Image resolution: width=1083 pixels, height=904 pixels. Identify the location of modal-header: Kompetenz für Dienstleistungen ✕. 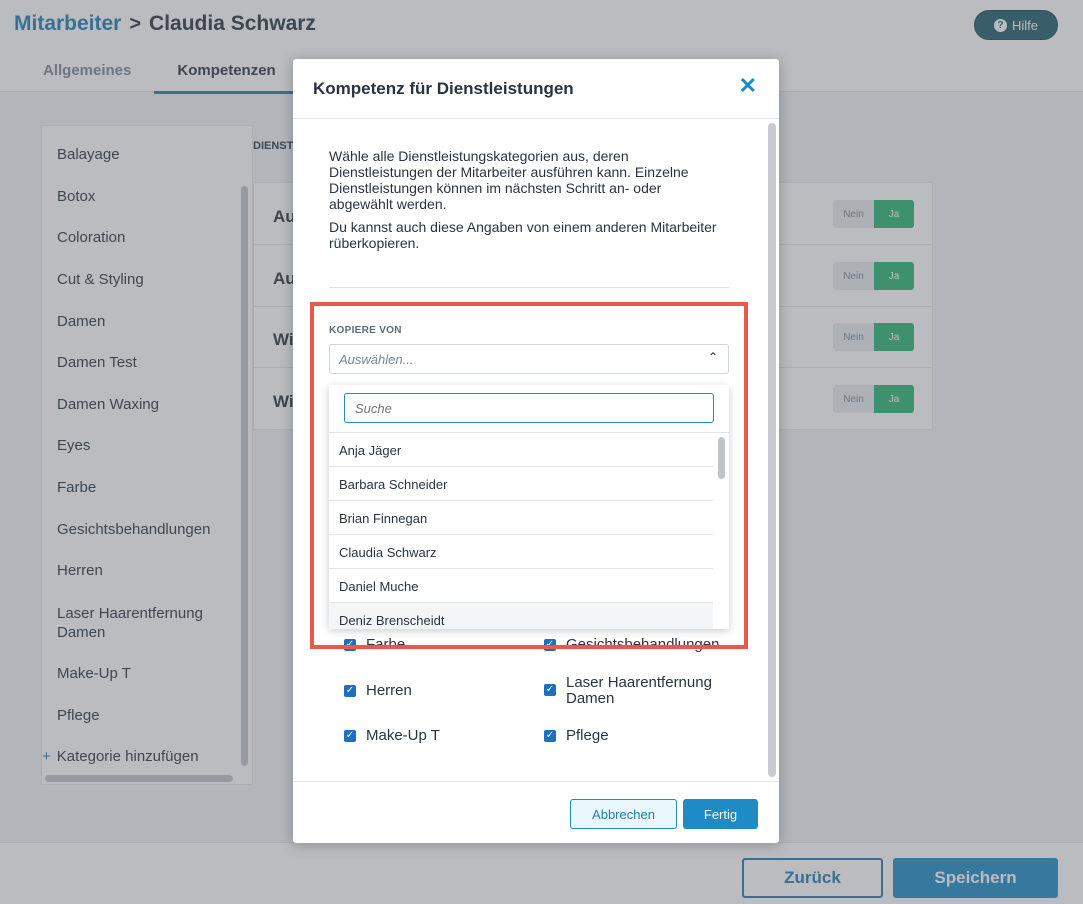
(536, 89).